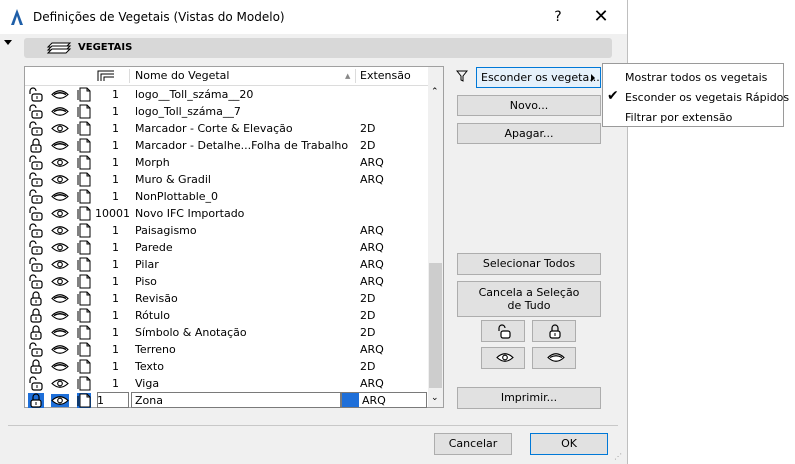 This screenshot has width=795, height=464. Describe the element at coordinates (227, 281) in the screenshot. I see `table-row: 1 Piso ARQ` at that location.